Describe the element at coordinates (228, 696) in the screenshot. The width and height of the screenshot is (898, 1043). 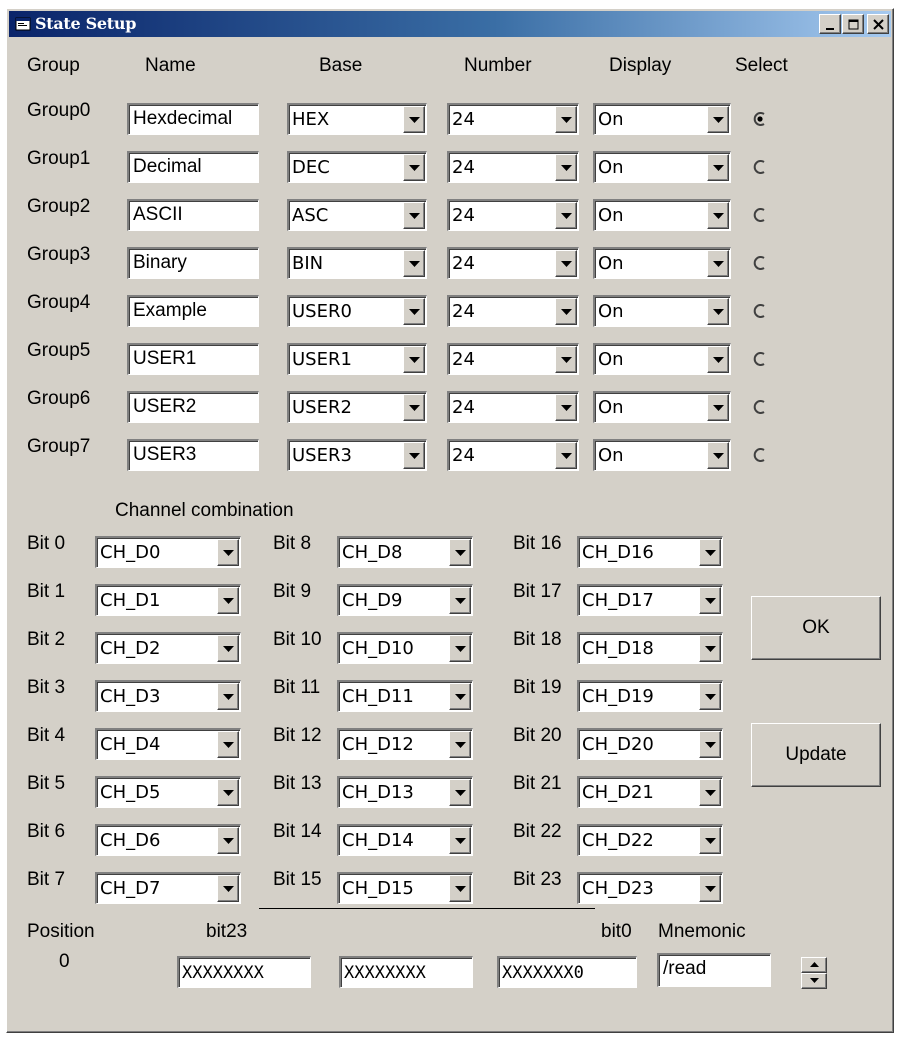
I see `bit-channel-combo-3-dropdown-button` at that location.